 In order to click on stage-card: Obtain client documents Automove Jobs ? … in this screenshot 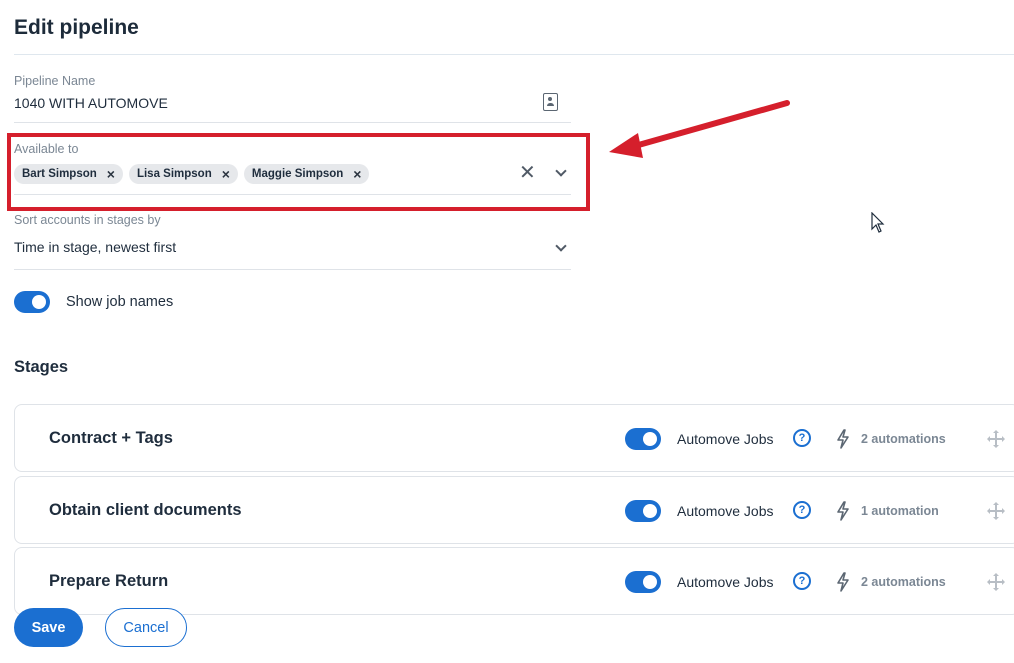, I will do `click(514, 510)`.